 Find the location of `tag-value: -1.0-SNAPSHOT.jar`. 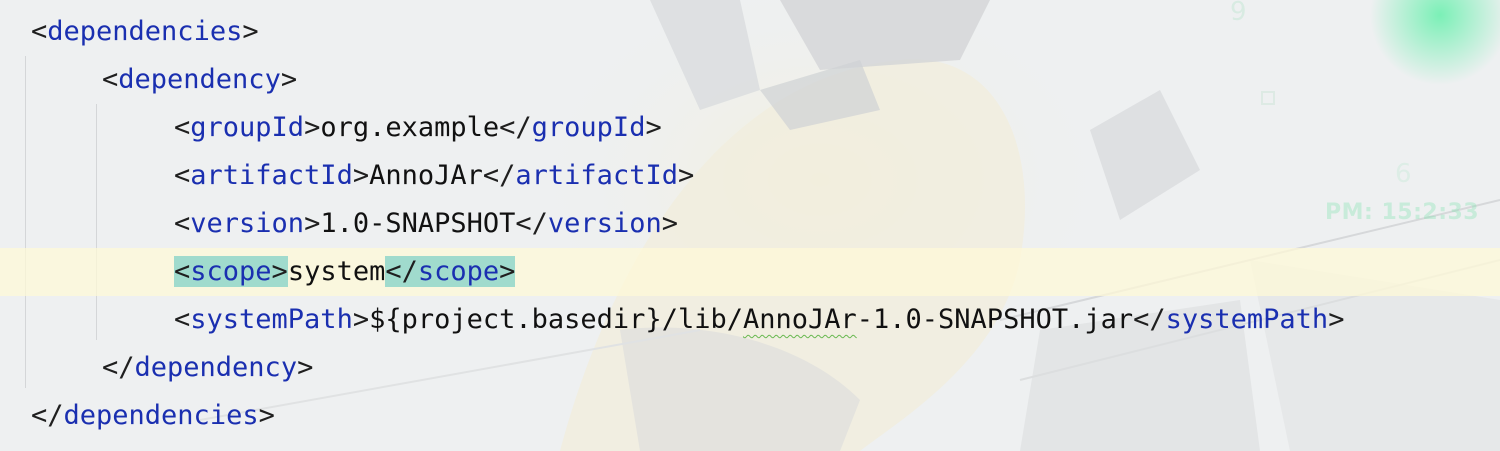

tag-value: -1.0-SNAPSHOT.jar is located at coordinates (995, 319).